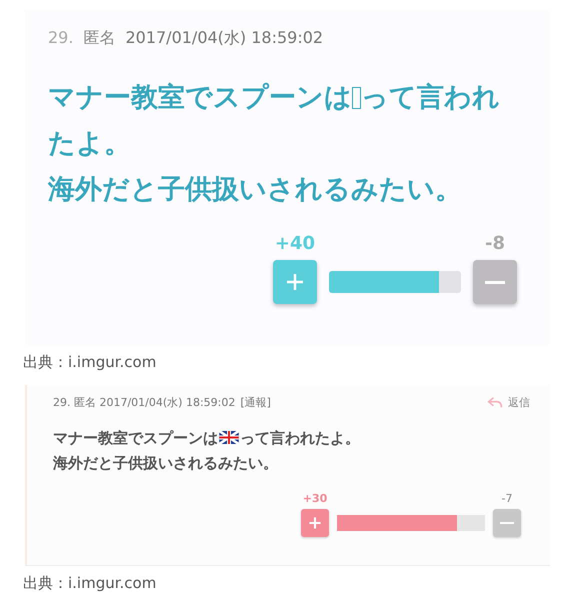 This screenshot has width=579, height=609. I want to click on flag-icon, so click(229, 437).